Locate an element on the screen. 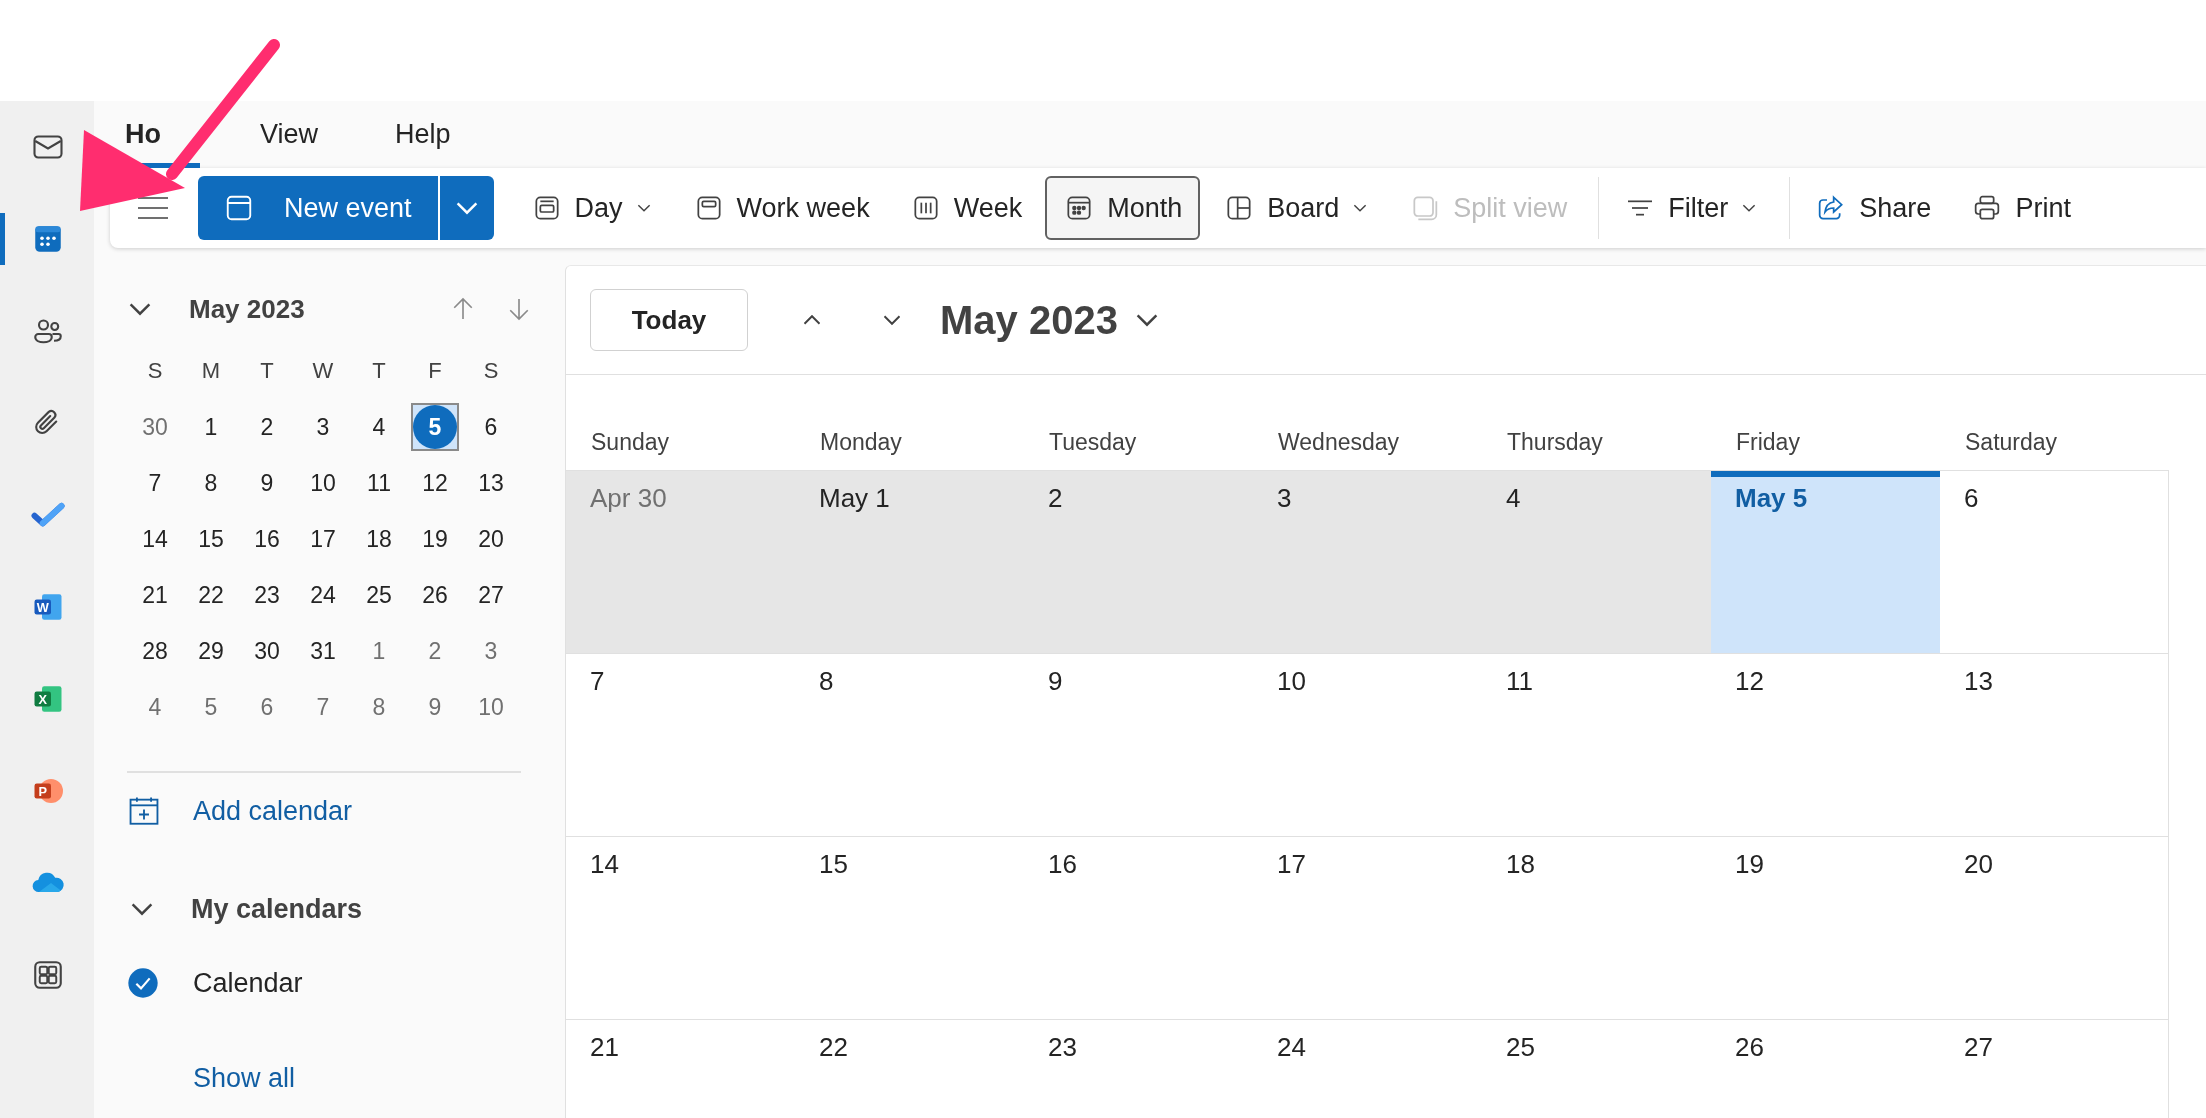 Image resolution: width=2206 pixels, height=1118 pixels. date-label: 15 is located at coordinates (833, 864).